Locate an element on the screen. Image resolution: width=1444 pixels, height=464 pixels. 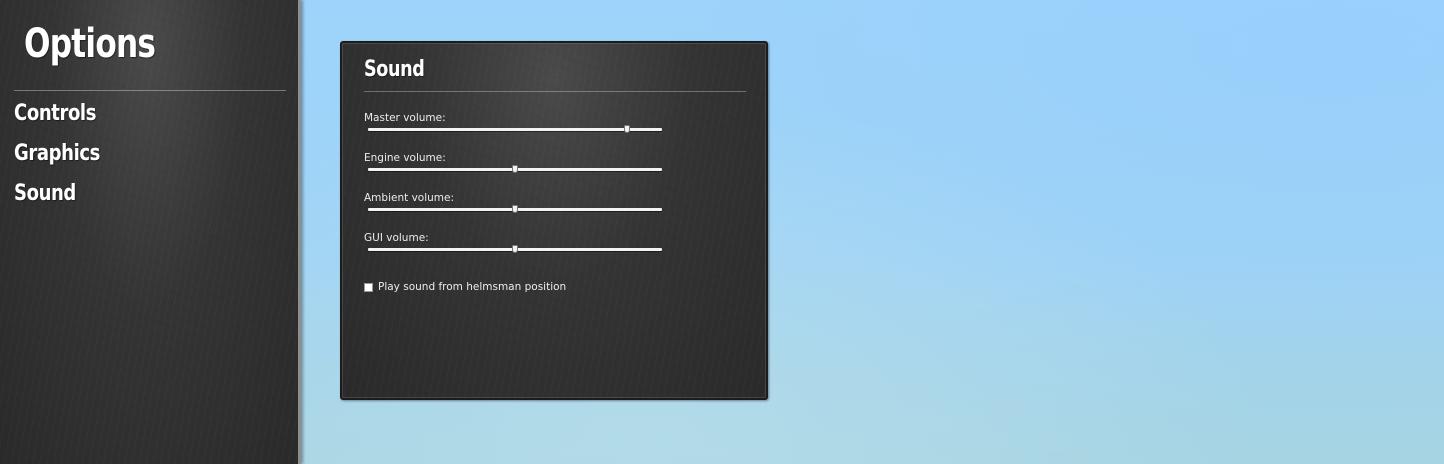
helmsman-position-checkbox is located at coordinates (368, 287).